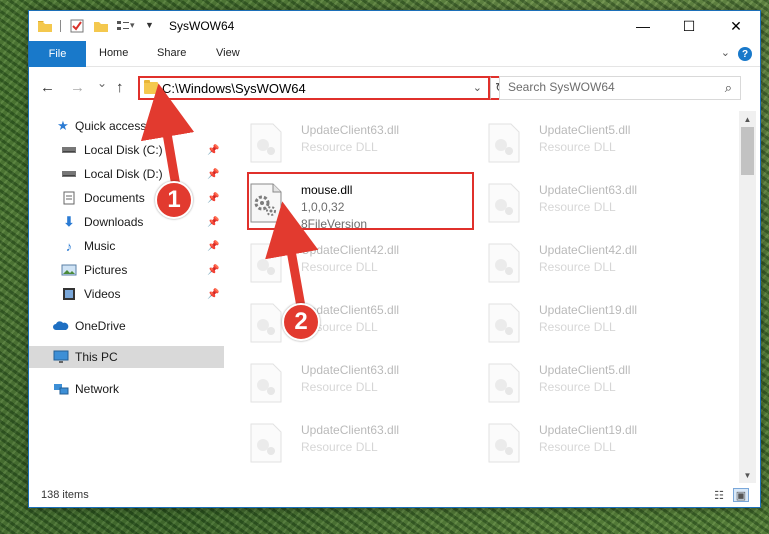  Describe the element at coordinates (229, 203) in the screenshot. I see `annotation-arrows` at that location.